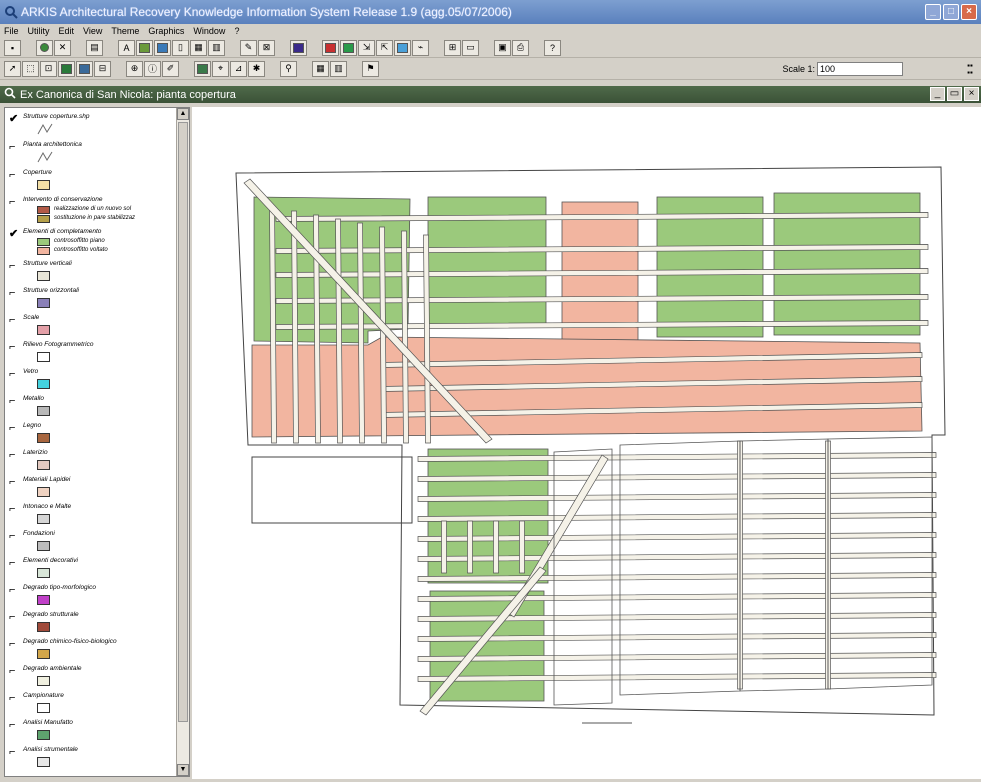 Image resolution: width=981 pixels, height=782 pixels. I want to click on map-close-button: ×, so click(971, 94).